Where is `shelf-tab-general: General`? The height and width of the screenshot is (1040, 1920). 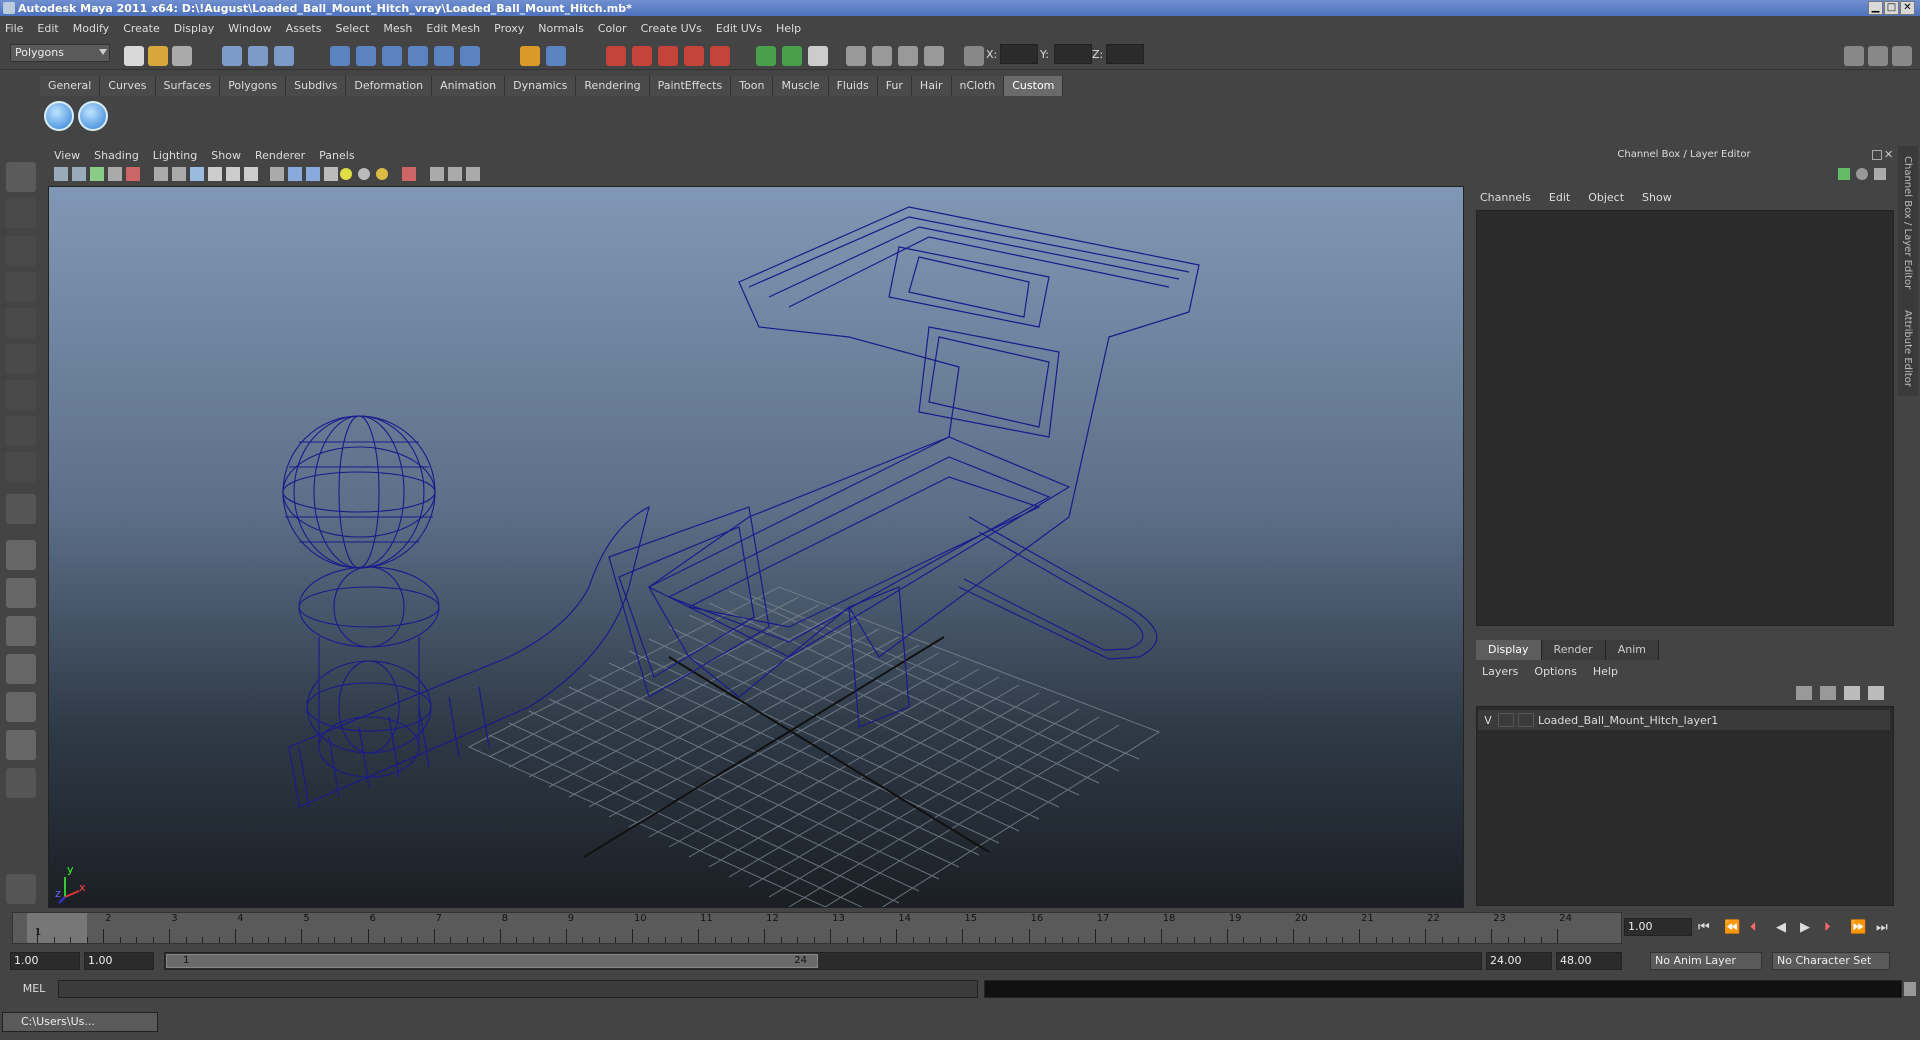
shelf-tab-general: General is located at coordinates (70, 86).